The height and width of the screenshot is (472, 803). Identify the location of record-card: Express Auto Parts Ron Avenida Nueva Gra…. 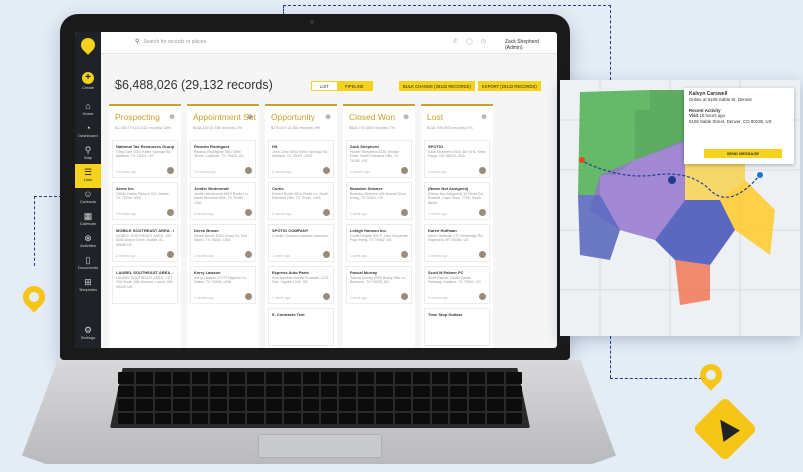
(301, 285).